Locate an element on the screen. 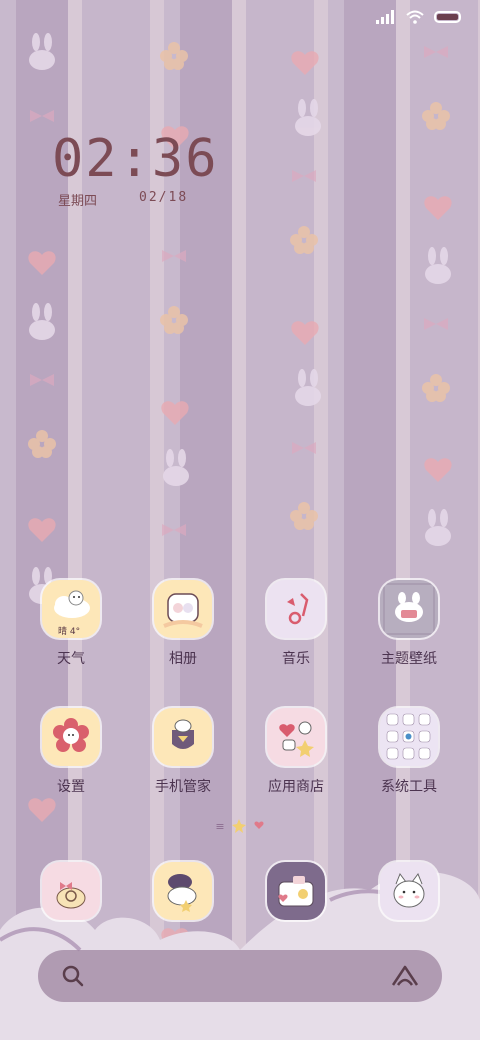 The image size is (480, 1040). clock-date: 星期四 02/18 is located at coordinates (138, 199).